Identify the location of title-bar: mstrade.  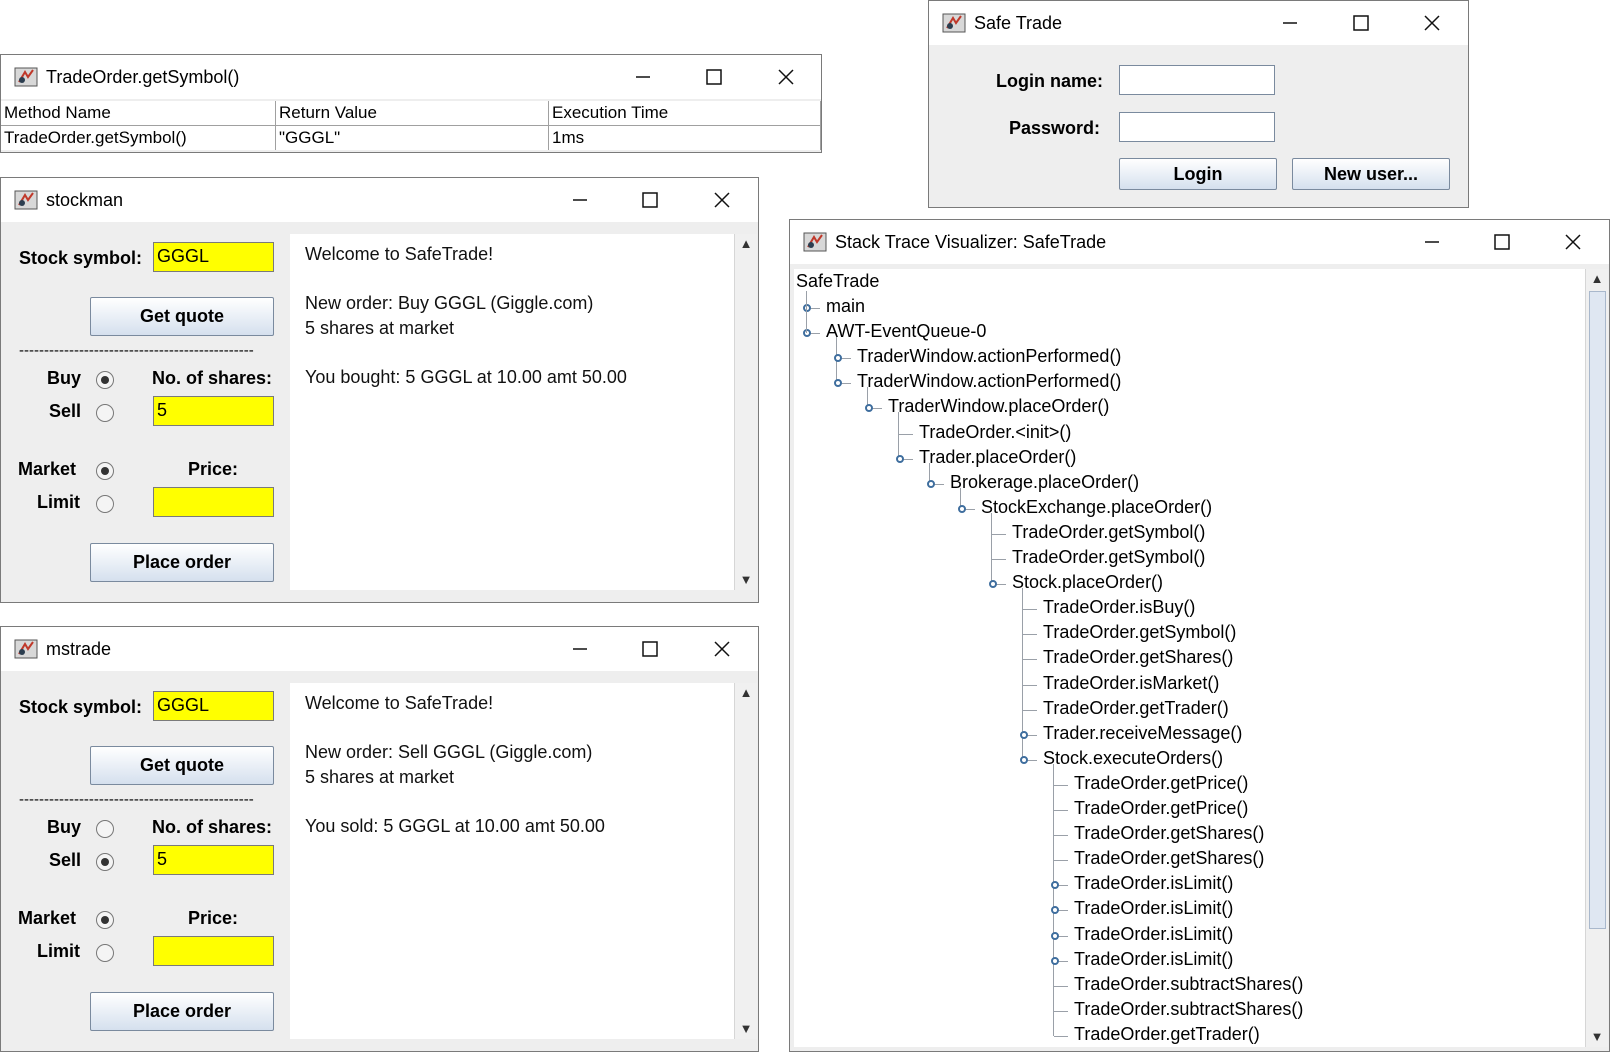
(379, 649).